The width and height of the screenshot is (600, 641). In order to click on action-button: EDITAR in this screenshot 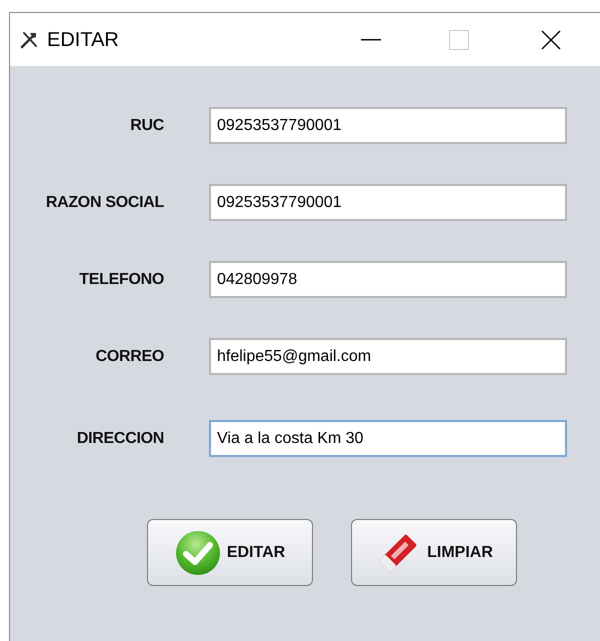, I will do `click(230, 552)`.